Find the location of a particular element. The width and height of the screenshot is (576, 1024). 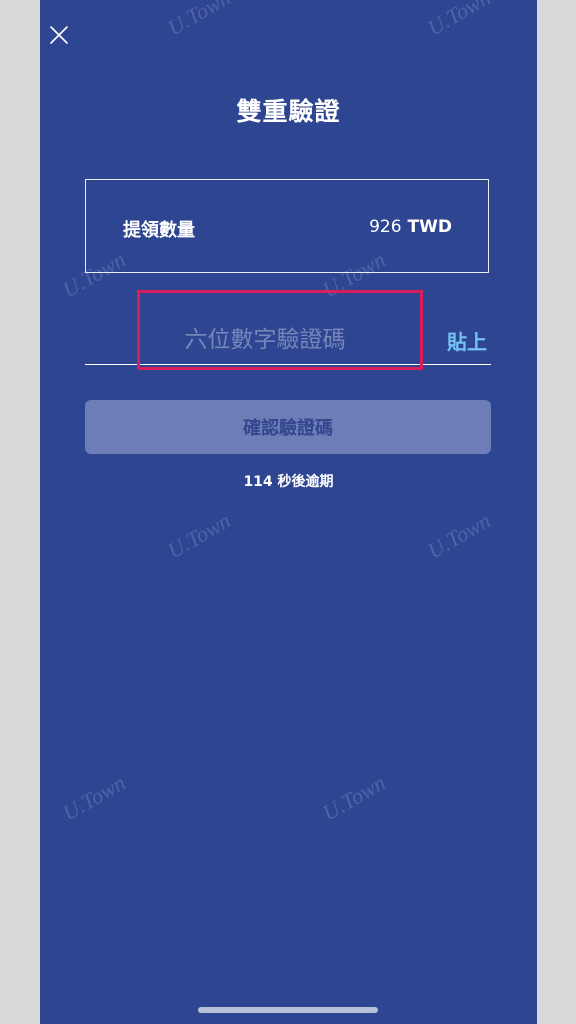

expiry-countdown: 114 秒後逾期 is located at coordinates (288, 482).